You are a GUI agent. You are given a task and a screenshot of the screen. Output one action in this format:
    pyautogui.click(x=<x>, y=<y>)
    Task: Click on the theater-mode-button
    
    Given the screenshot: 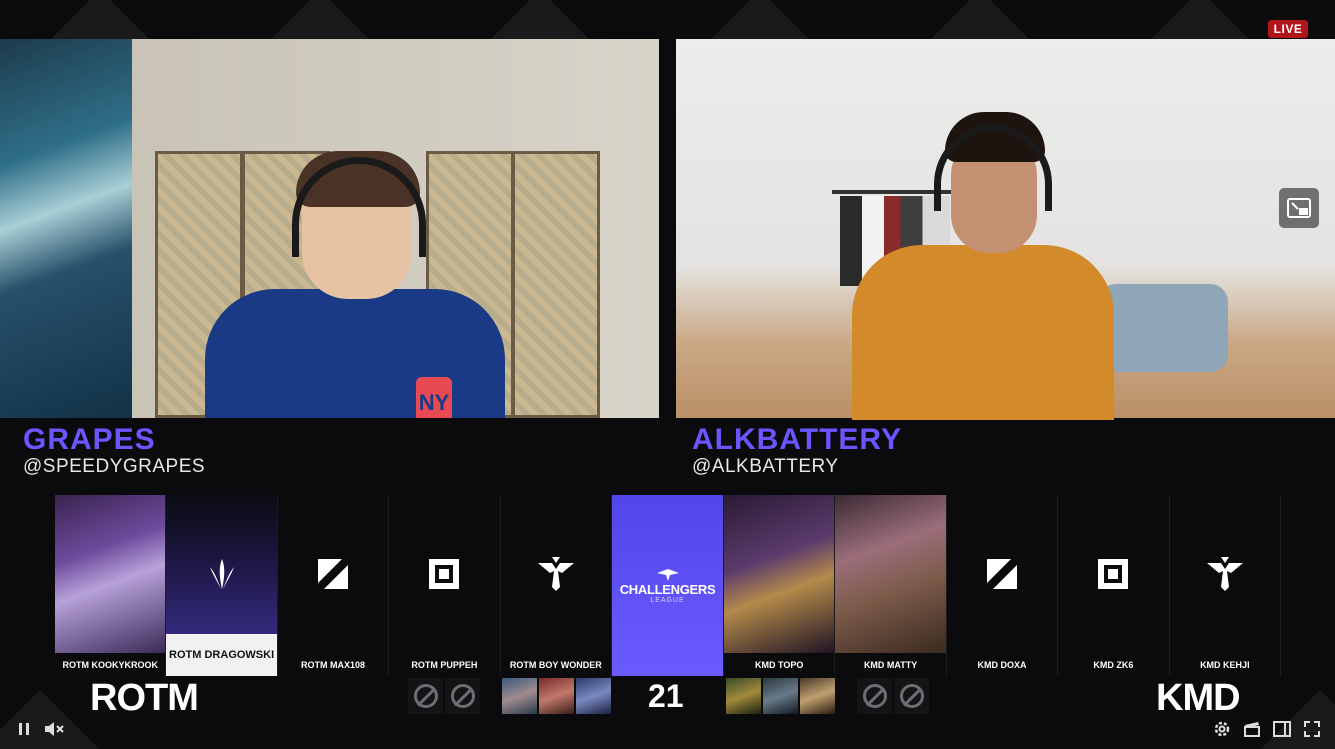 What is the action you would take?
    pyautogui.click(x=1282, y=729)
    